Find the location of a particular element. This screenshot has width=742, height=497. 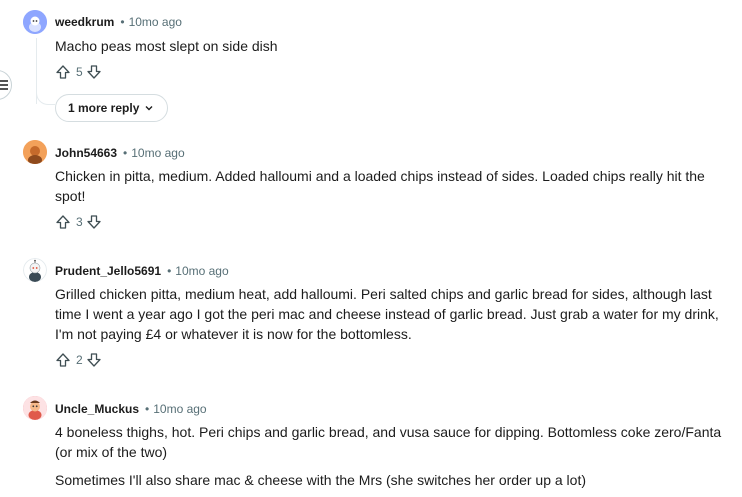

vote-count: 5 is located at coordinates (79, 72).